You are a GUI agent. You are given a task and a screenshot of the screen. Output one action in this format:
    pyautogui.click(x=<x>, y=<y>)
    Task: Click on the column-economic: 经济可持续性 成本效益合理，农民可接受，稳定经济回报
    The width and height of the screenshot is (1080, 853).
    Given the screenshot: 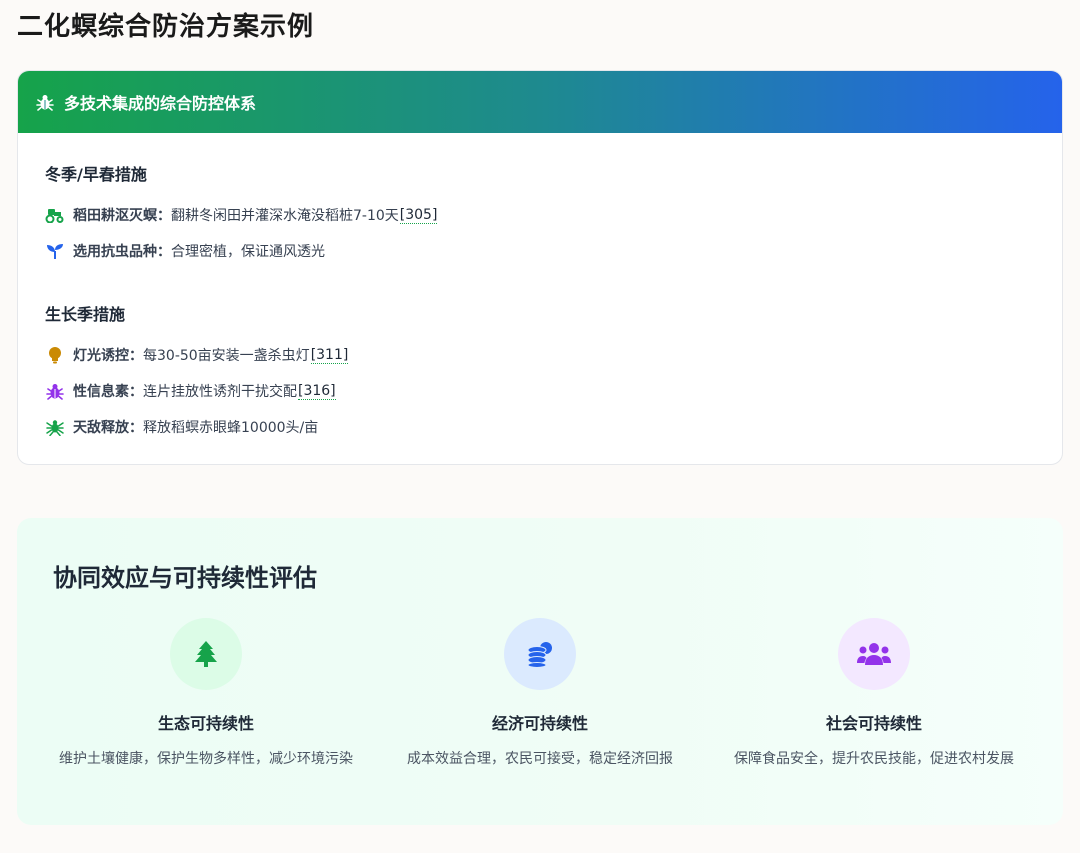 What is the action you would take?
    pyautogui.click(x=540, y=694)
    